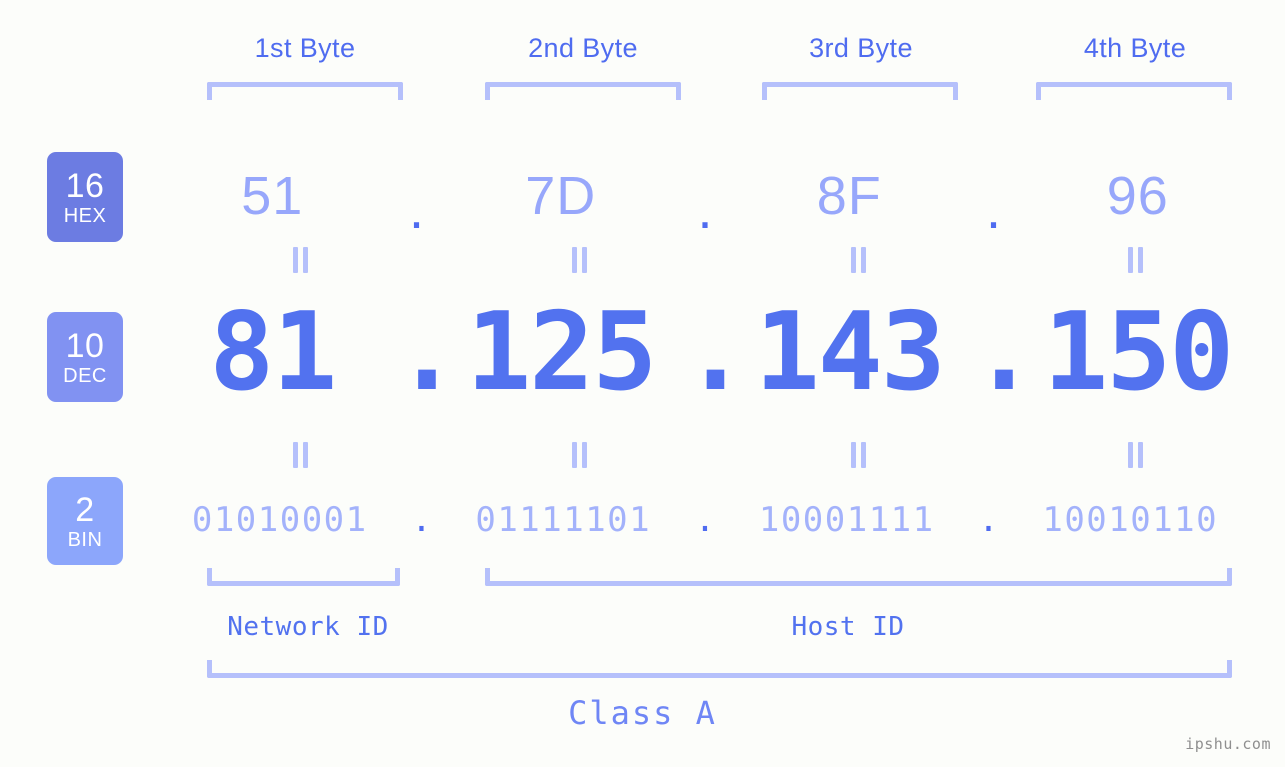  Describe the element at coordinates (861, 48) in the screenshot. I see `byte-header-3: 3rd Byte` at that location.